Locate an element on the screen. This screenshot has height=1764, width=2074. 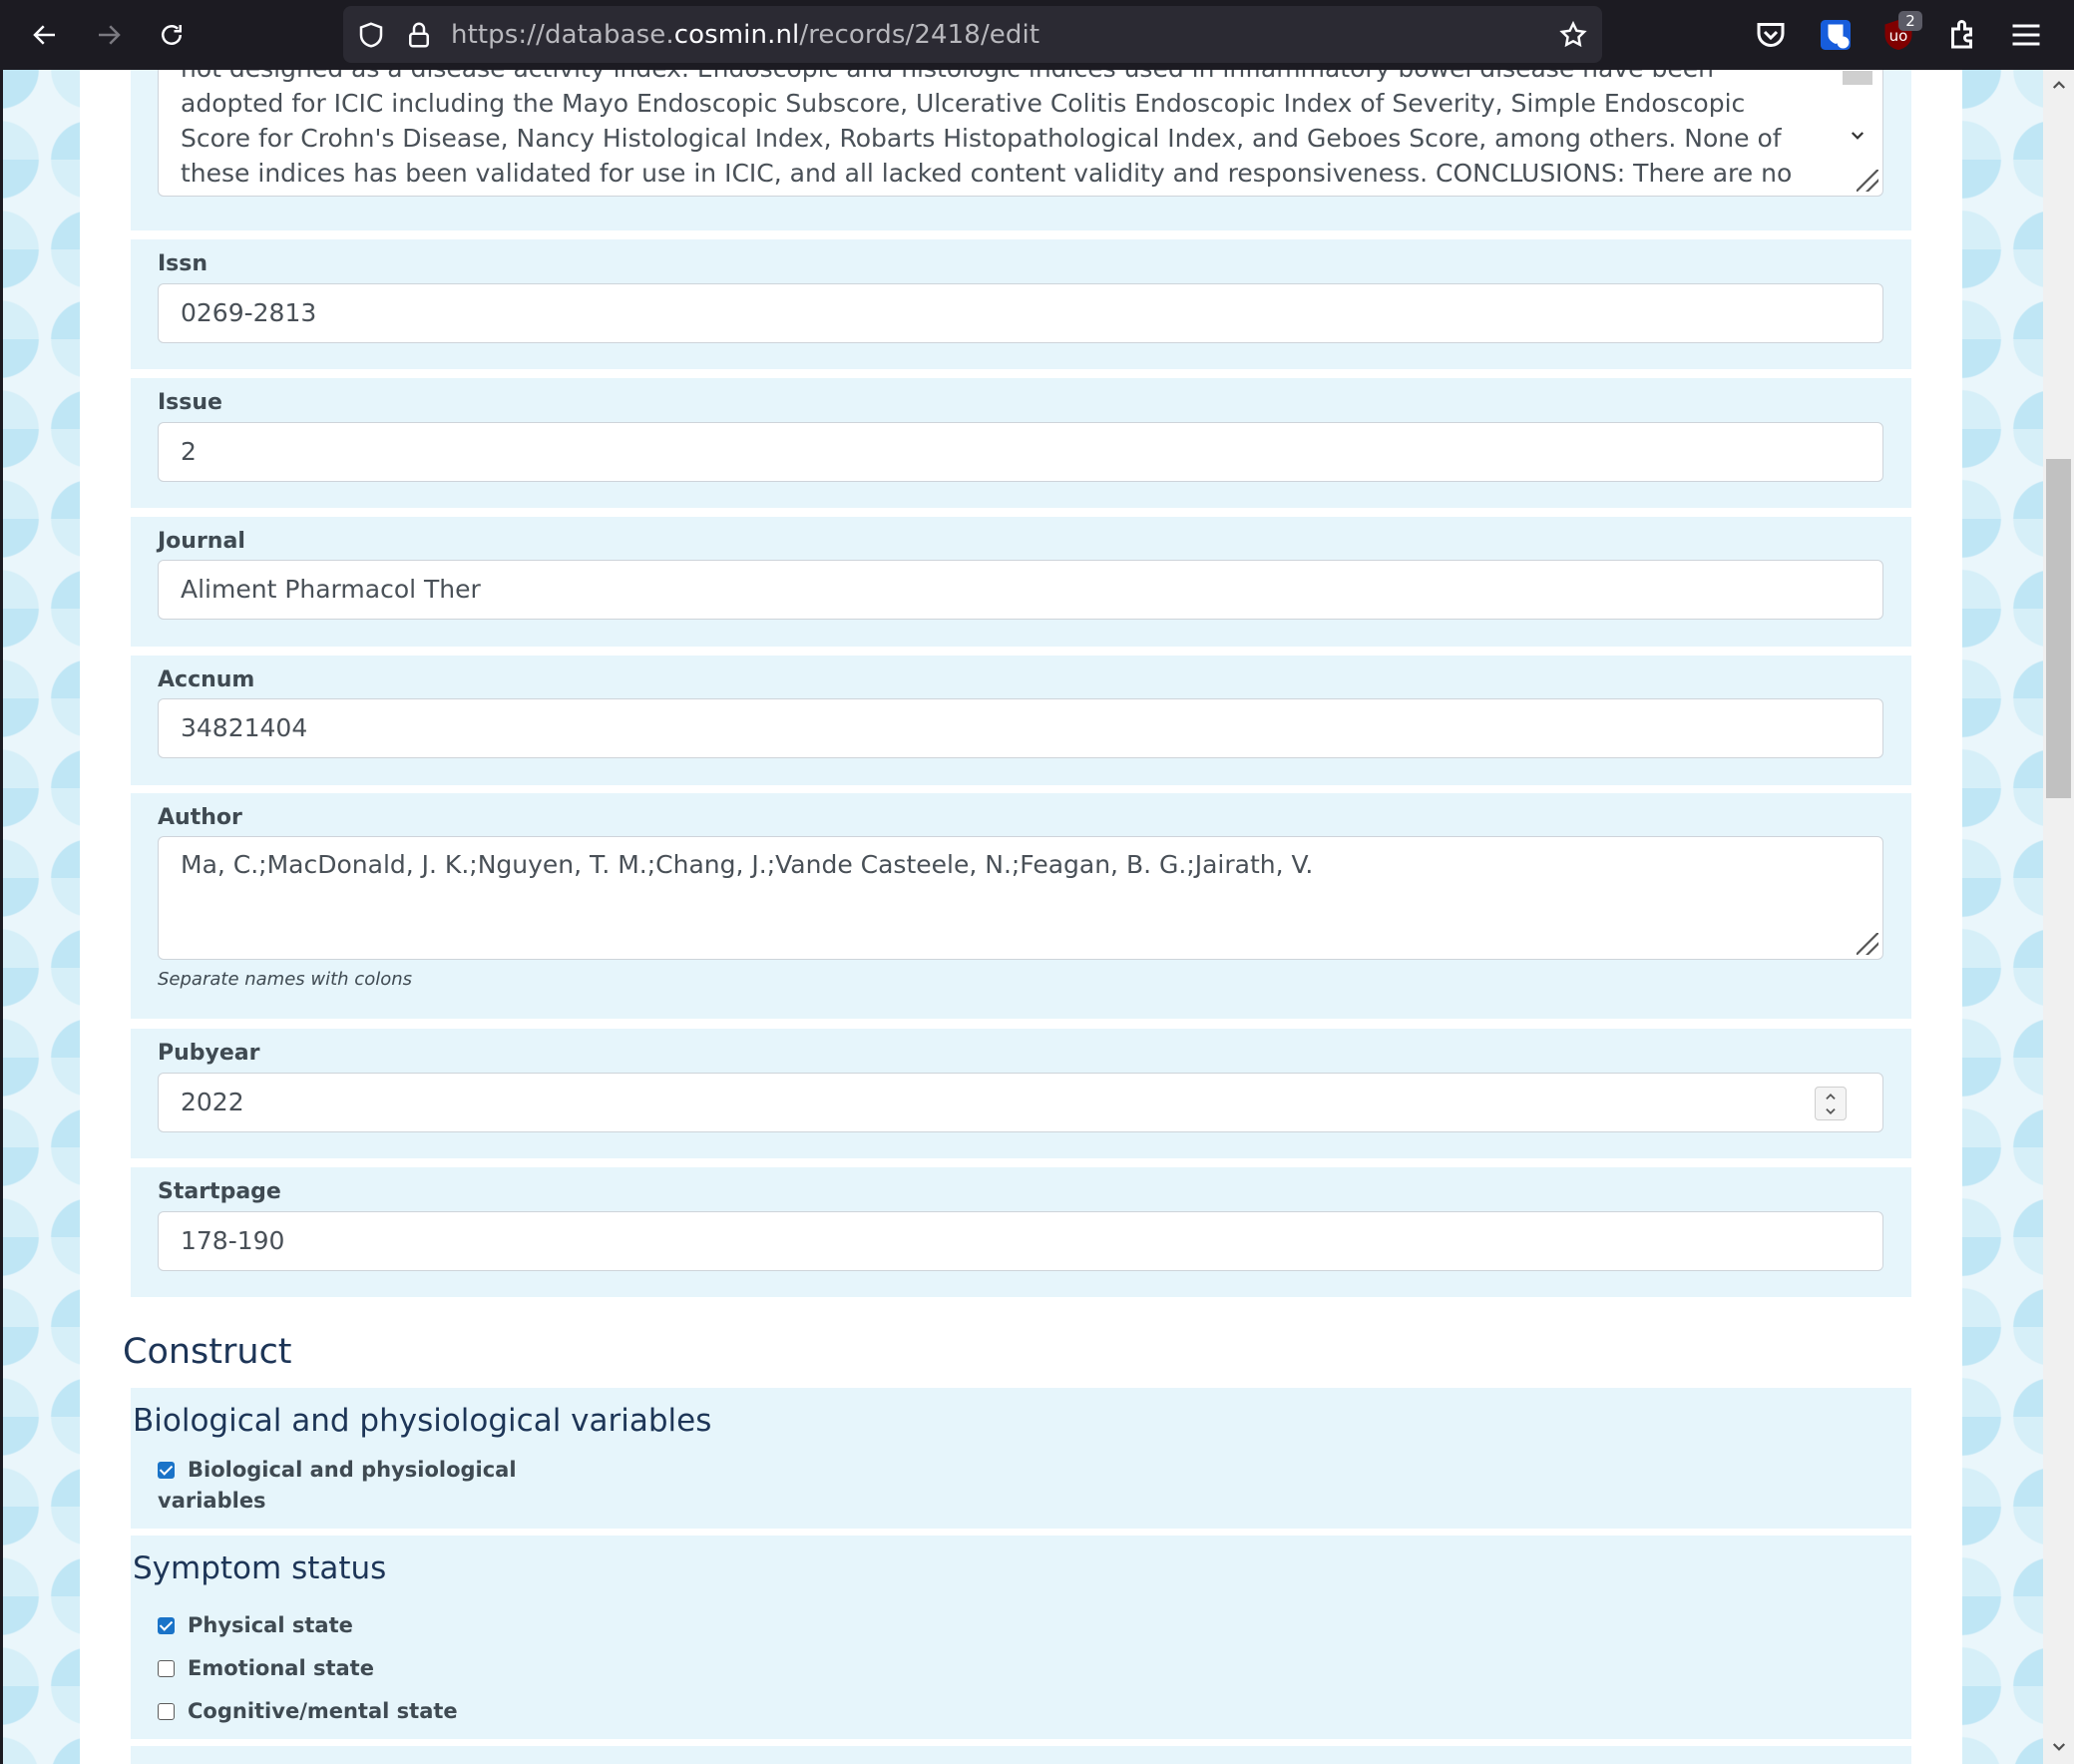
extension-badge: 2 is located at coordinates (1910, 21).